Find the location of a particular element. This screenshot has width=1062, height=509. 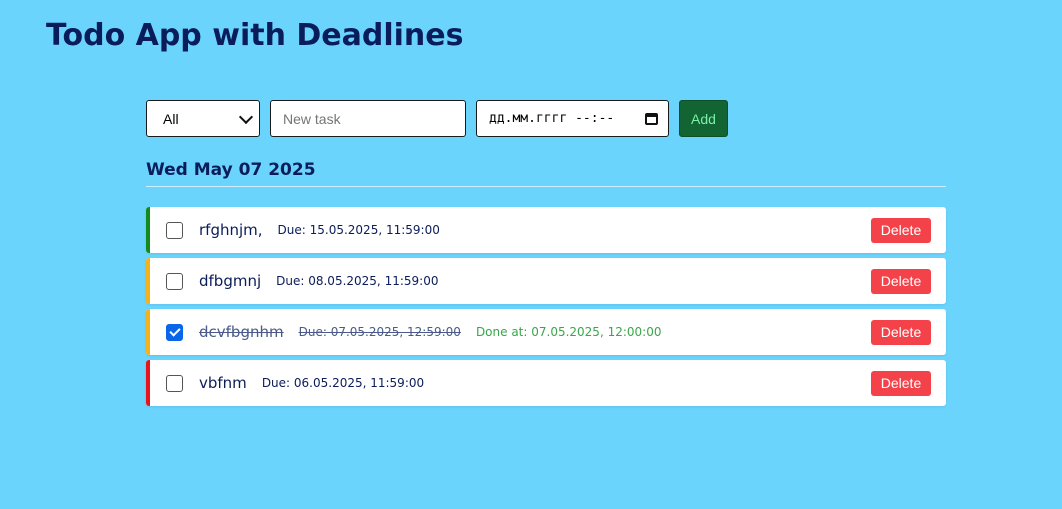

task-due: Due: 15.05.2025, 11:59:00 is located at coordinates (358, 230).